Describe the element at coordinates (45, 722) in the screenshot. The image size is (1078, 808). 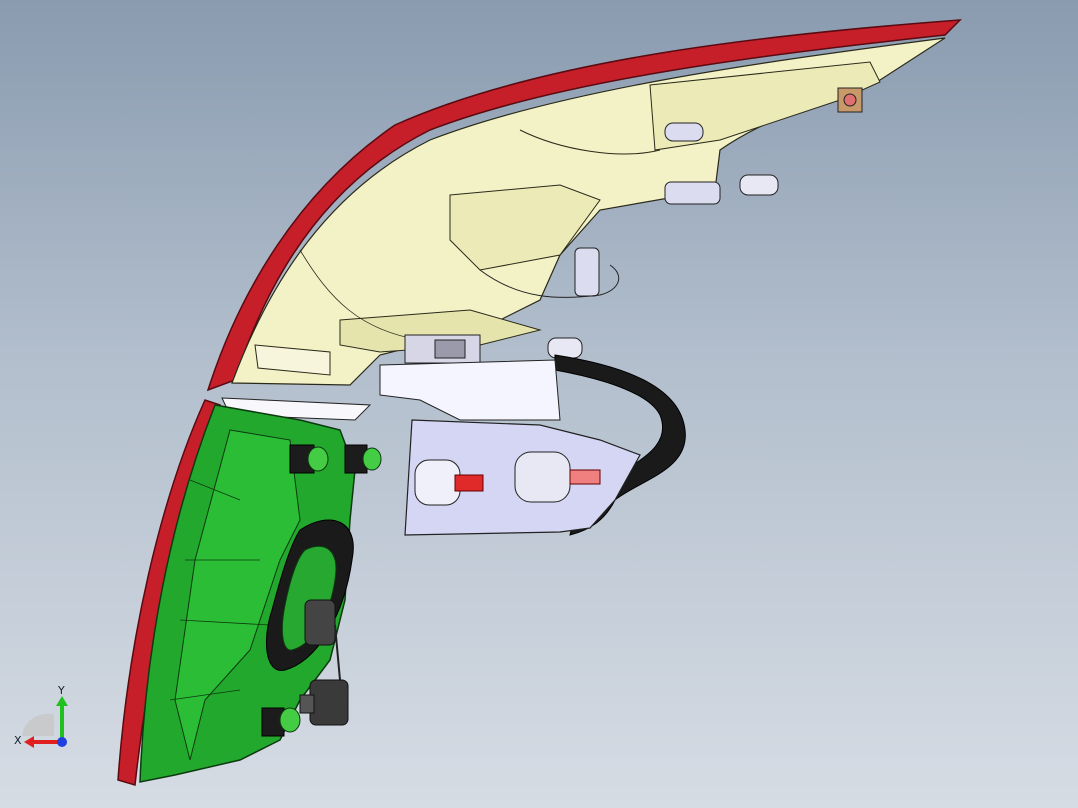
I see `triad-graphic` at that location.